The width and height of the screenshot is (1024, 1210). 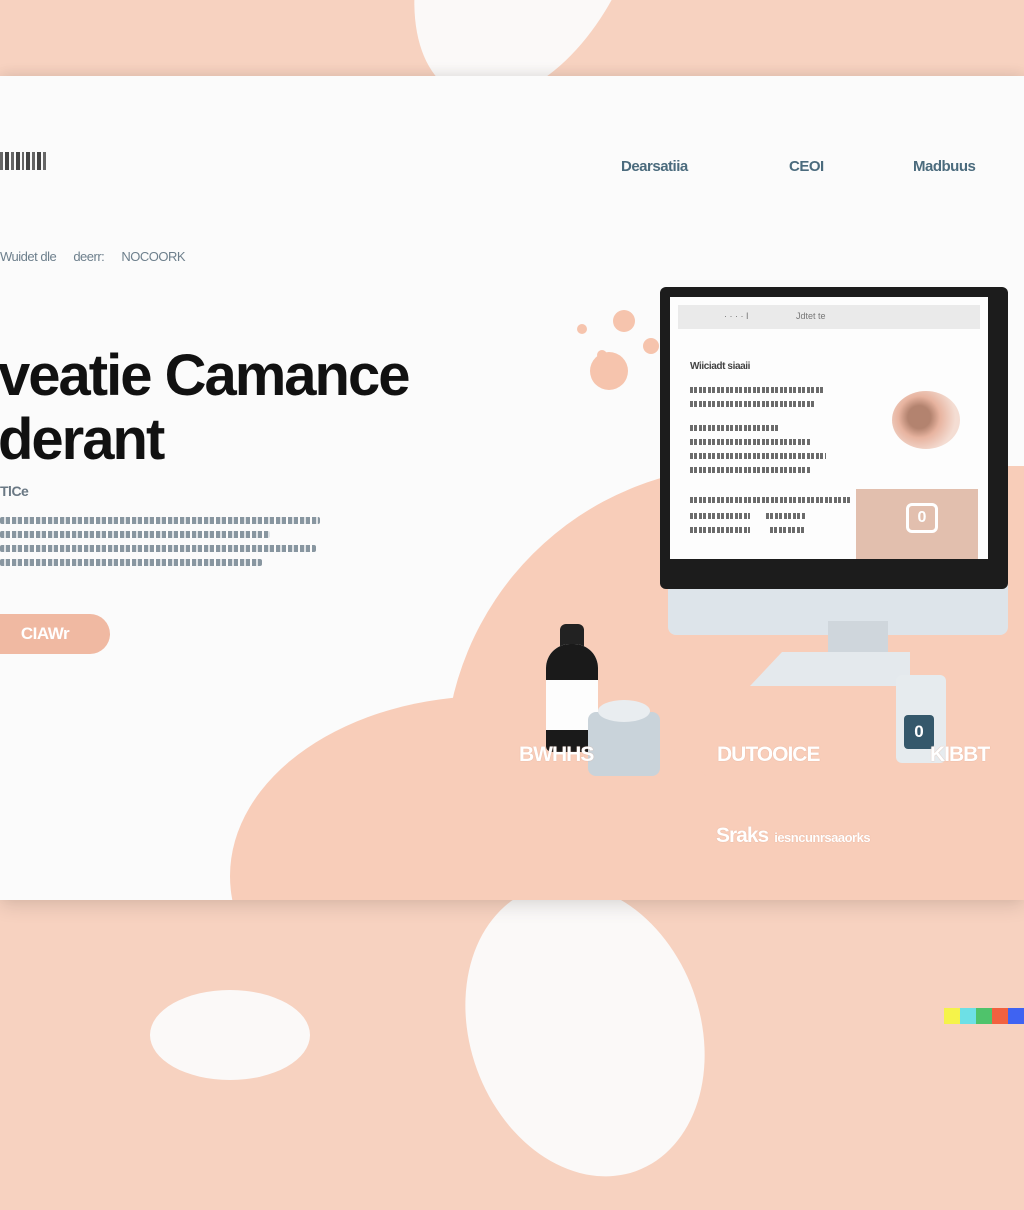 I want to click on screen-card-icon: 0, so click(x=922, y=518).